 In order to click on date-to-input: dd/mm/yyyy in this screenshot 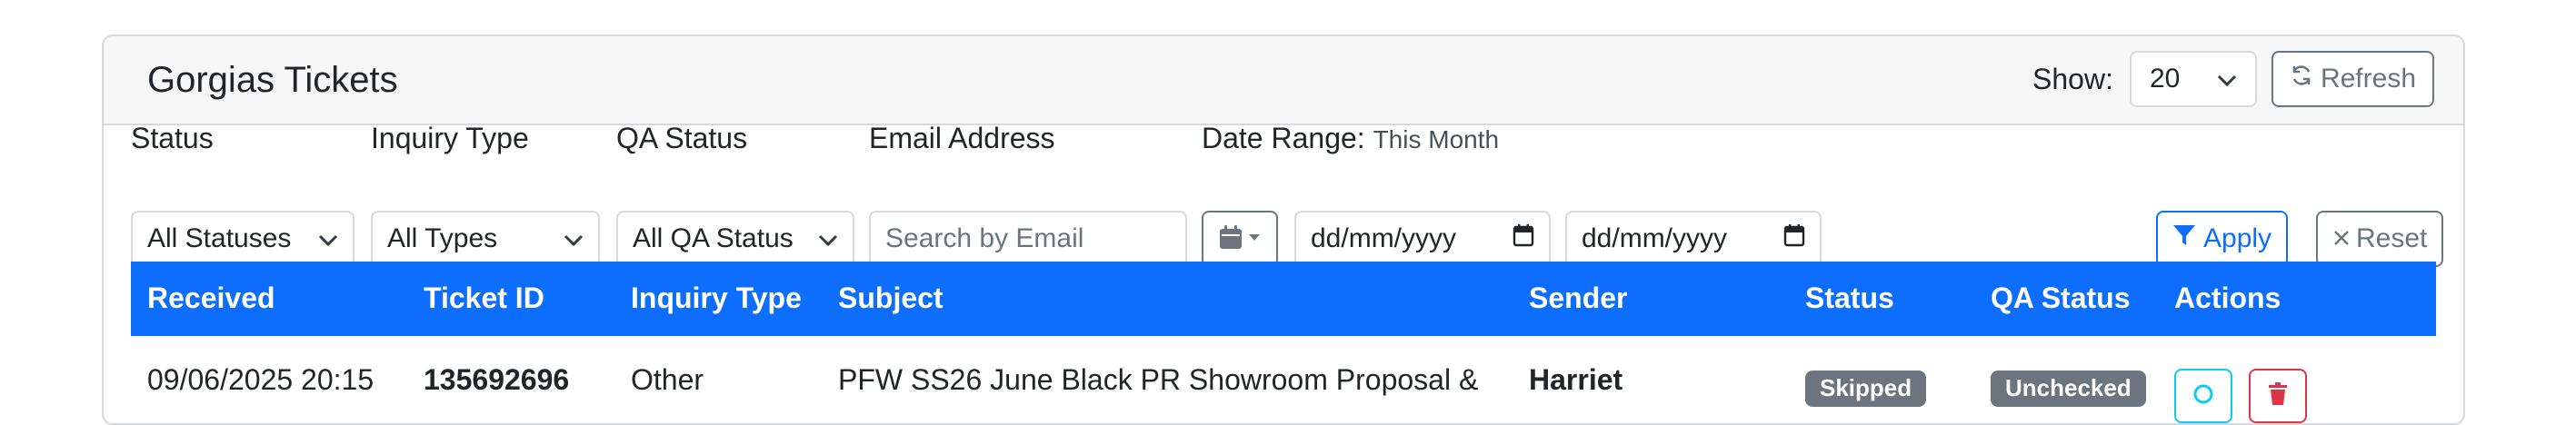, I will do `click(1693, 239)`.